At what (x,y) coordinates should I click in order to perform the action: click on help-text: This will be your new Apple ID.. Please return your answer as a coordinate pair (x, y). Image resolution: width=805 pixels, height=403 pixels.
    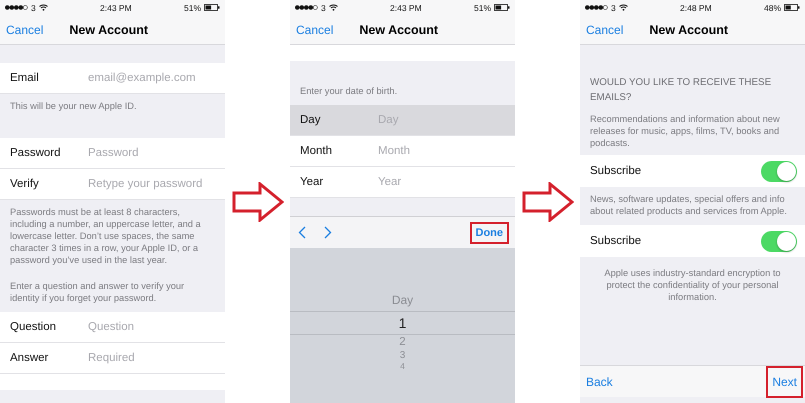
    Looking at the image, I should click on (73, 106).